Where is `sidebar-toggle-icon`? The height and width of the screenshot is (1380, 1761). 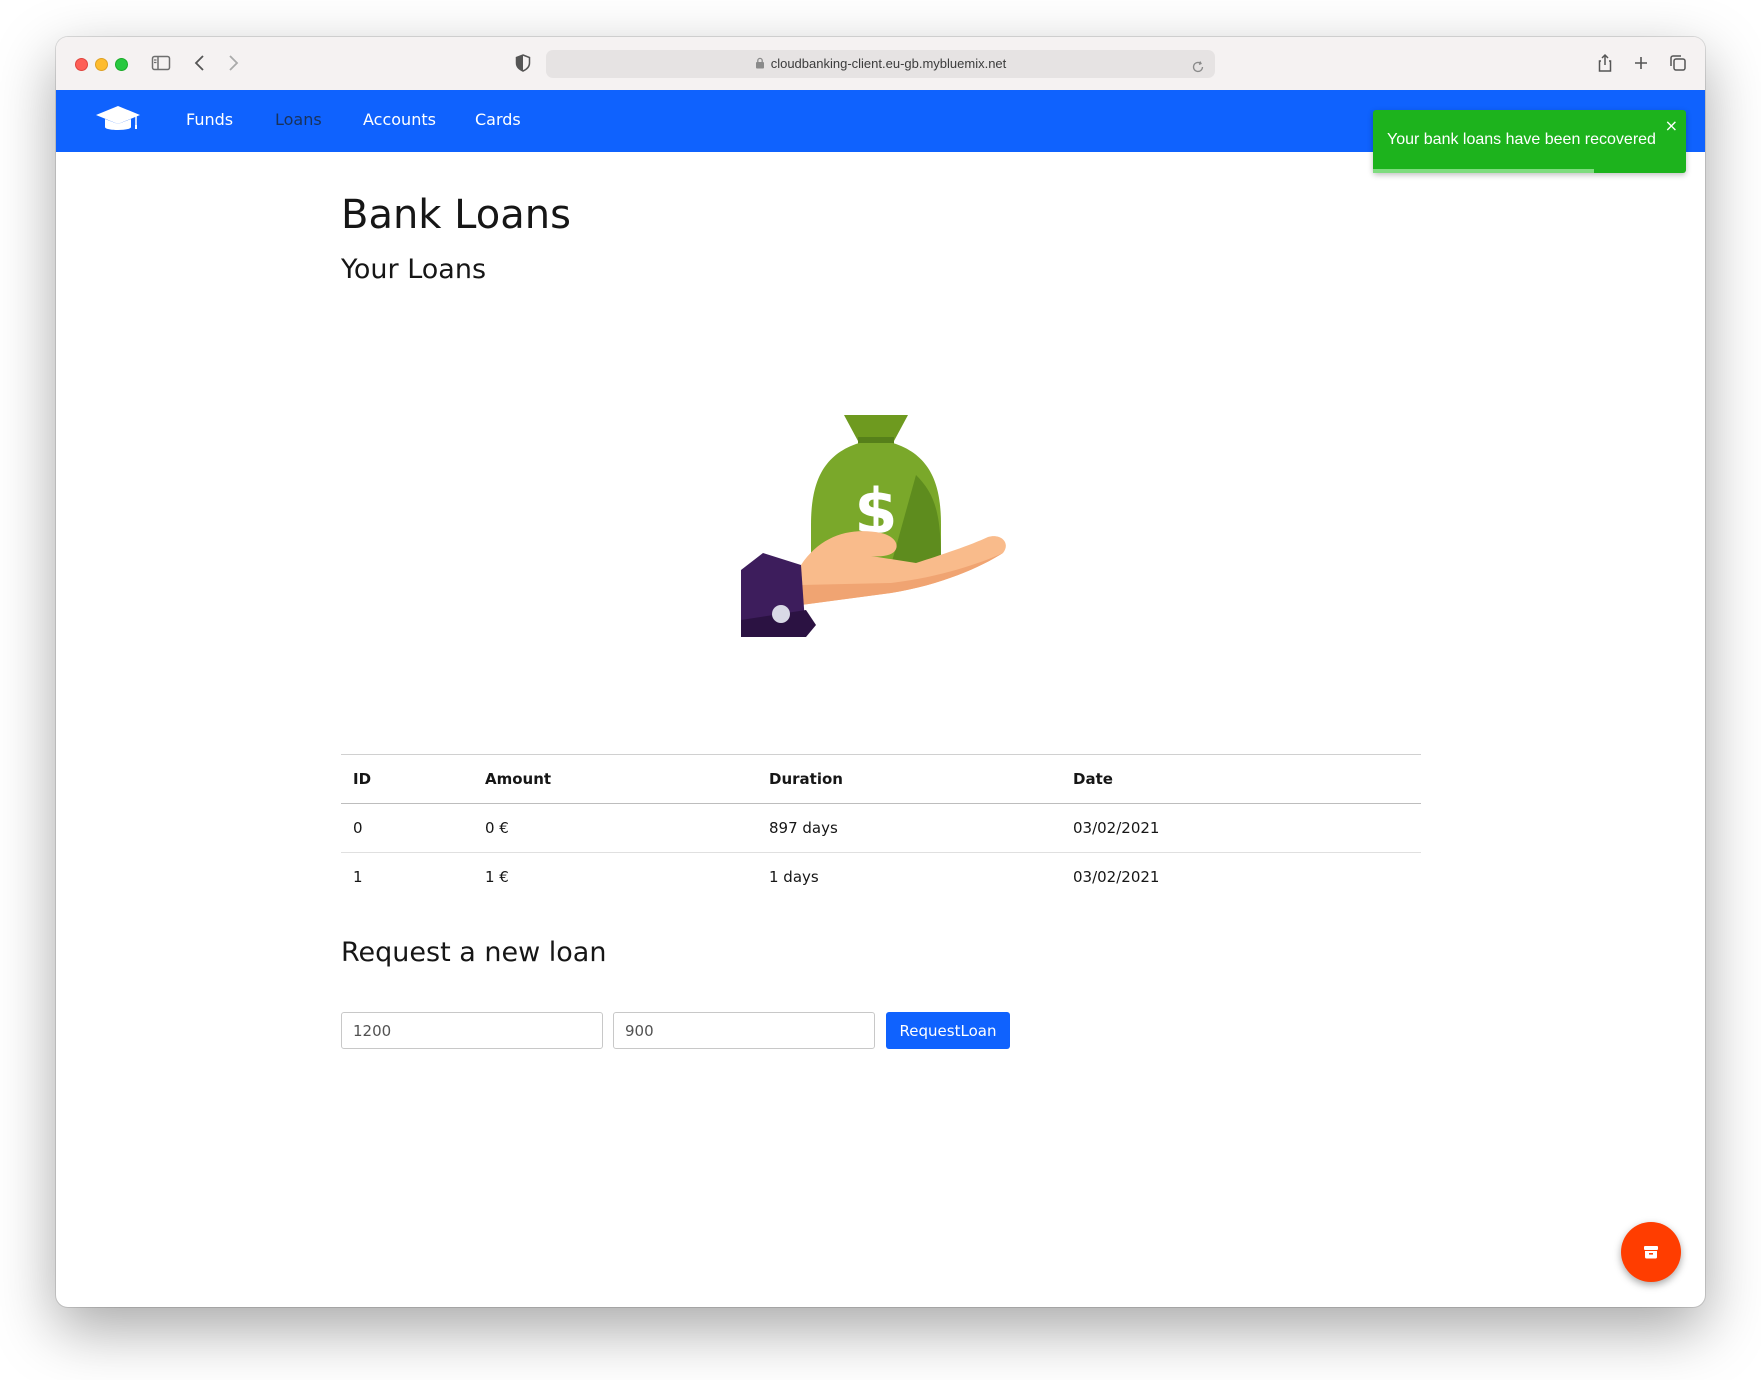 sidebar-toggle-icon is located at coordinates (162, 64).